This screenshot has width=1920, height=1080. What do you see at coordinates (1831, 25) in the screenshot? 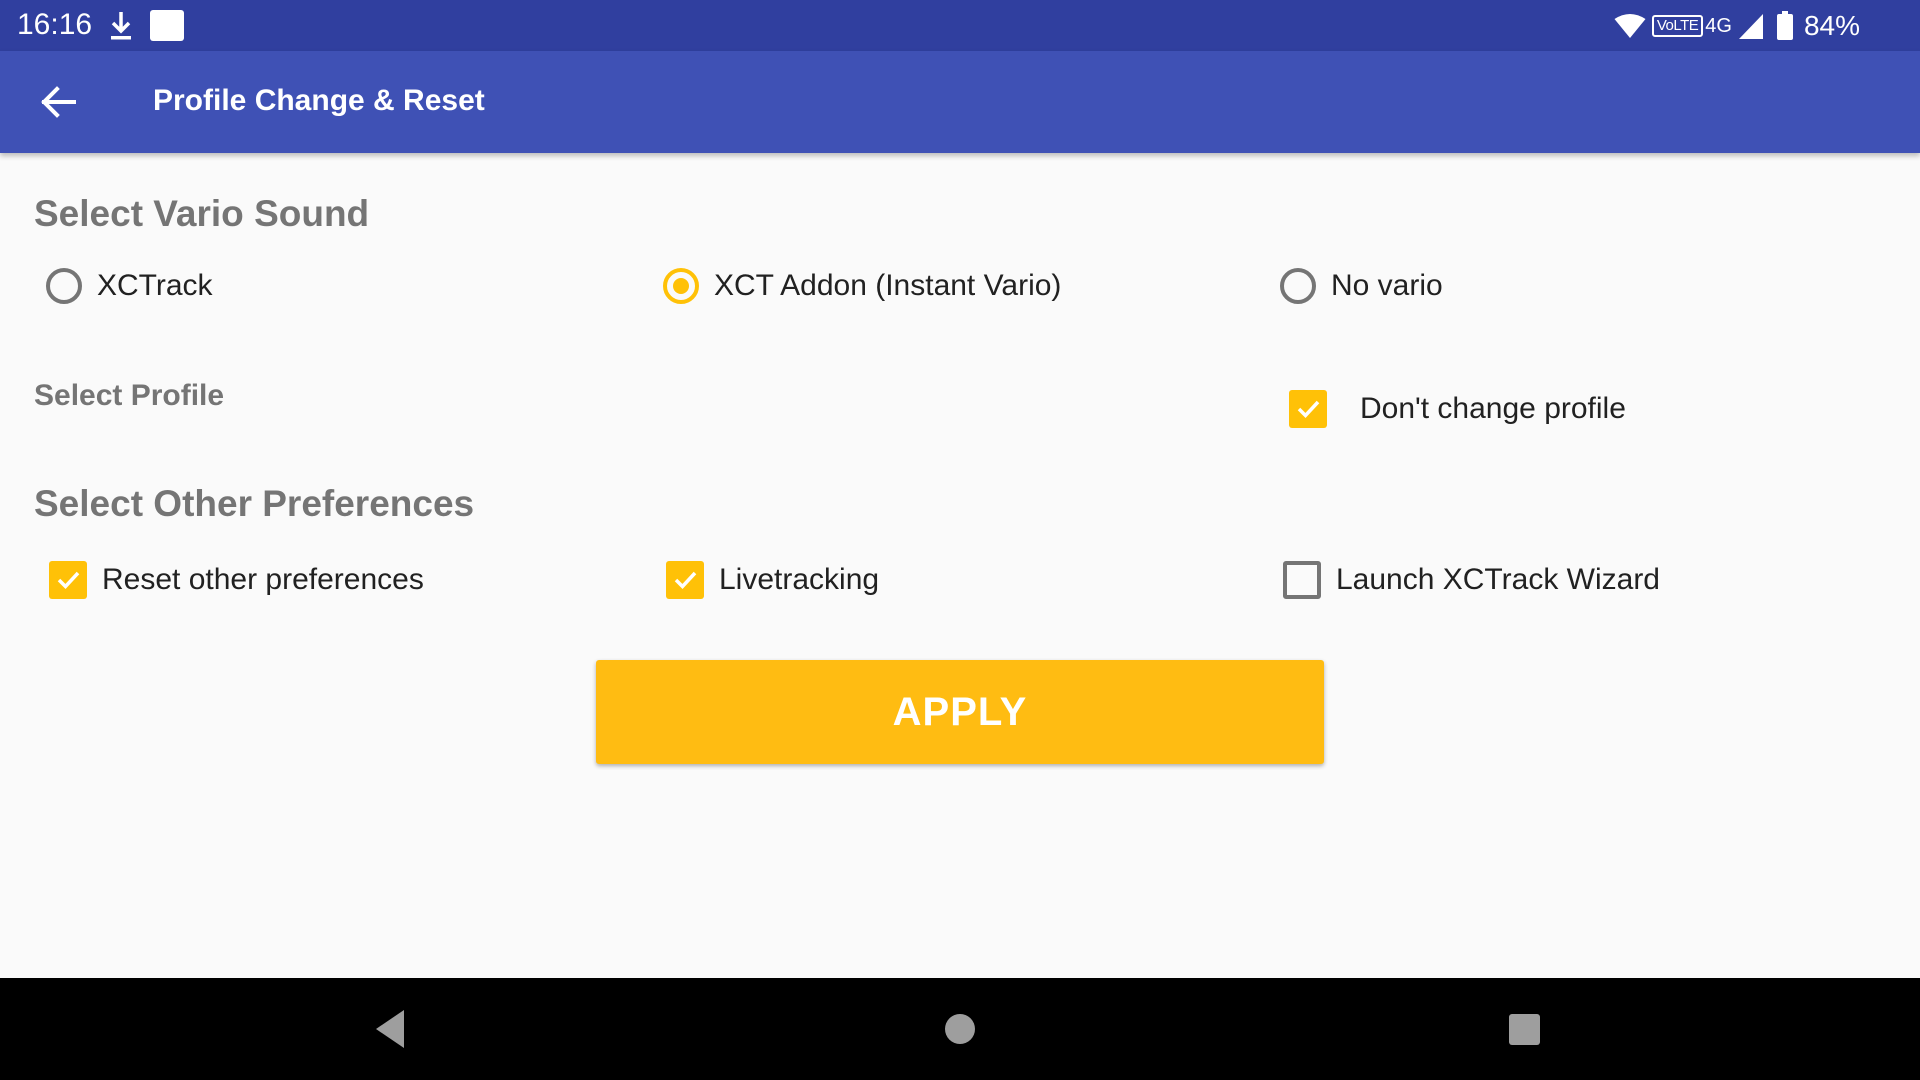
I see `battery-percent: 84%` at bounding box center [1831, 25].